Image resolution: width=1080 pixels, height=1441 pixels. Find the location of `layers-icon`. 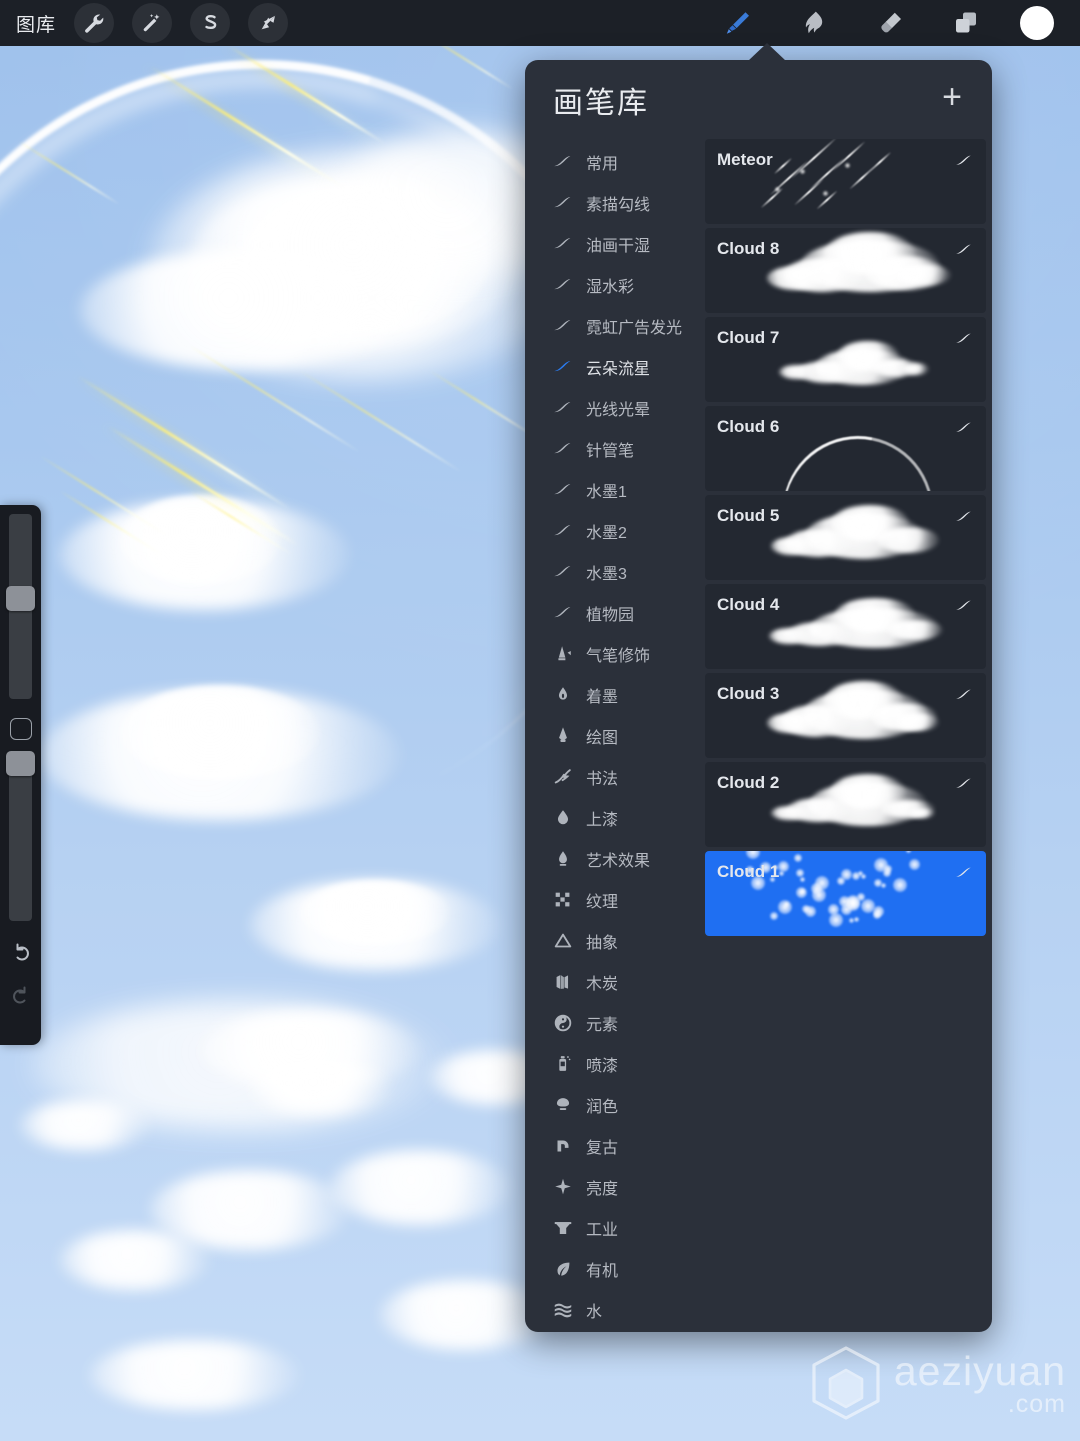

layers-icon is located at coordinates (966, 23).